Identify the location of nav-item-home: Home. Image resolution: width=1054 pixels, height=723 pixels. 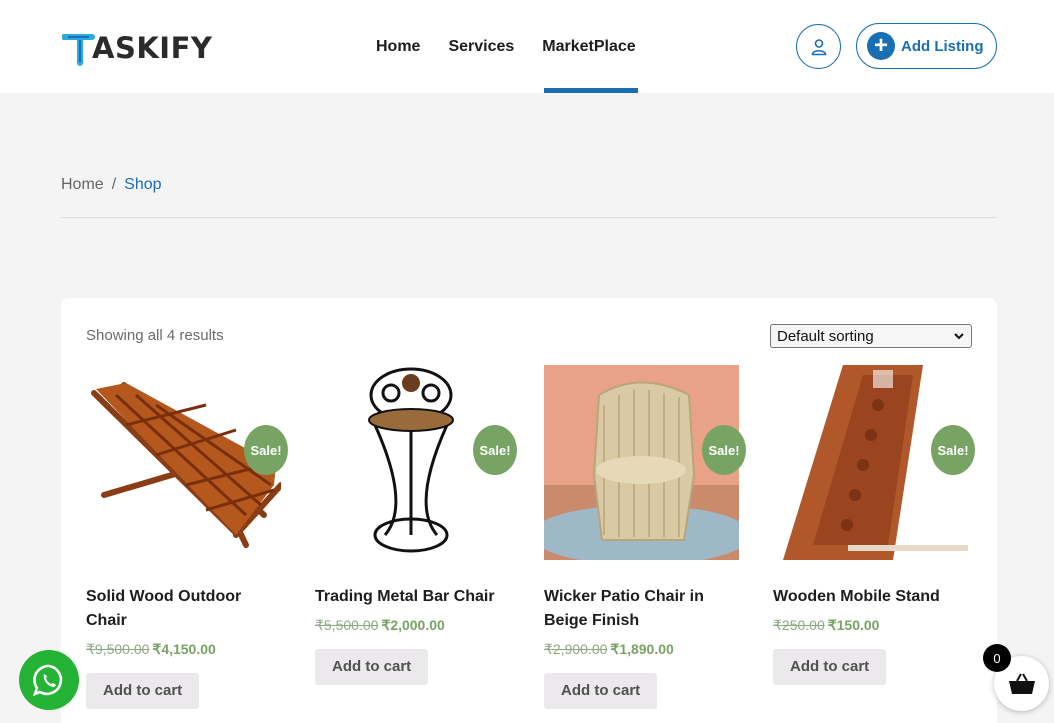
(398, 46).